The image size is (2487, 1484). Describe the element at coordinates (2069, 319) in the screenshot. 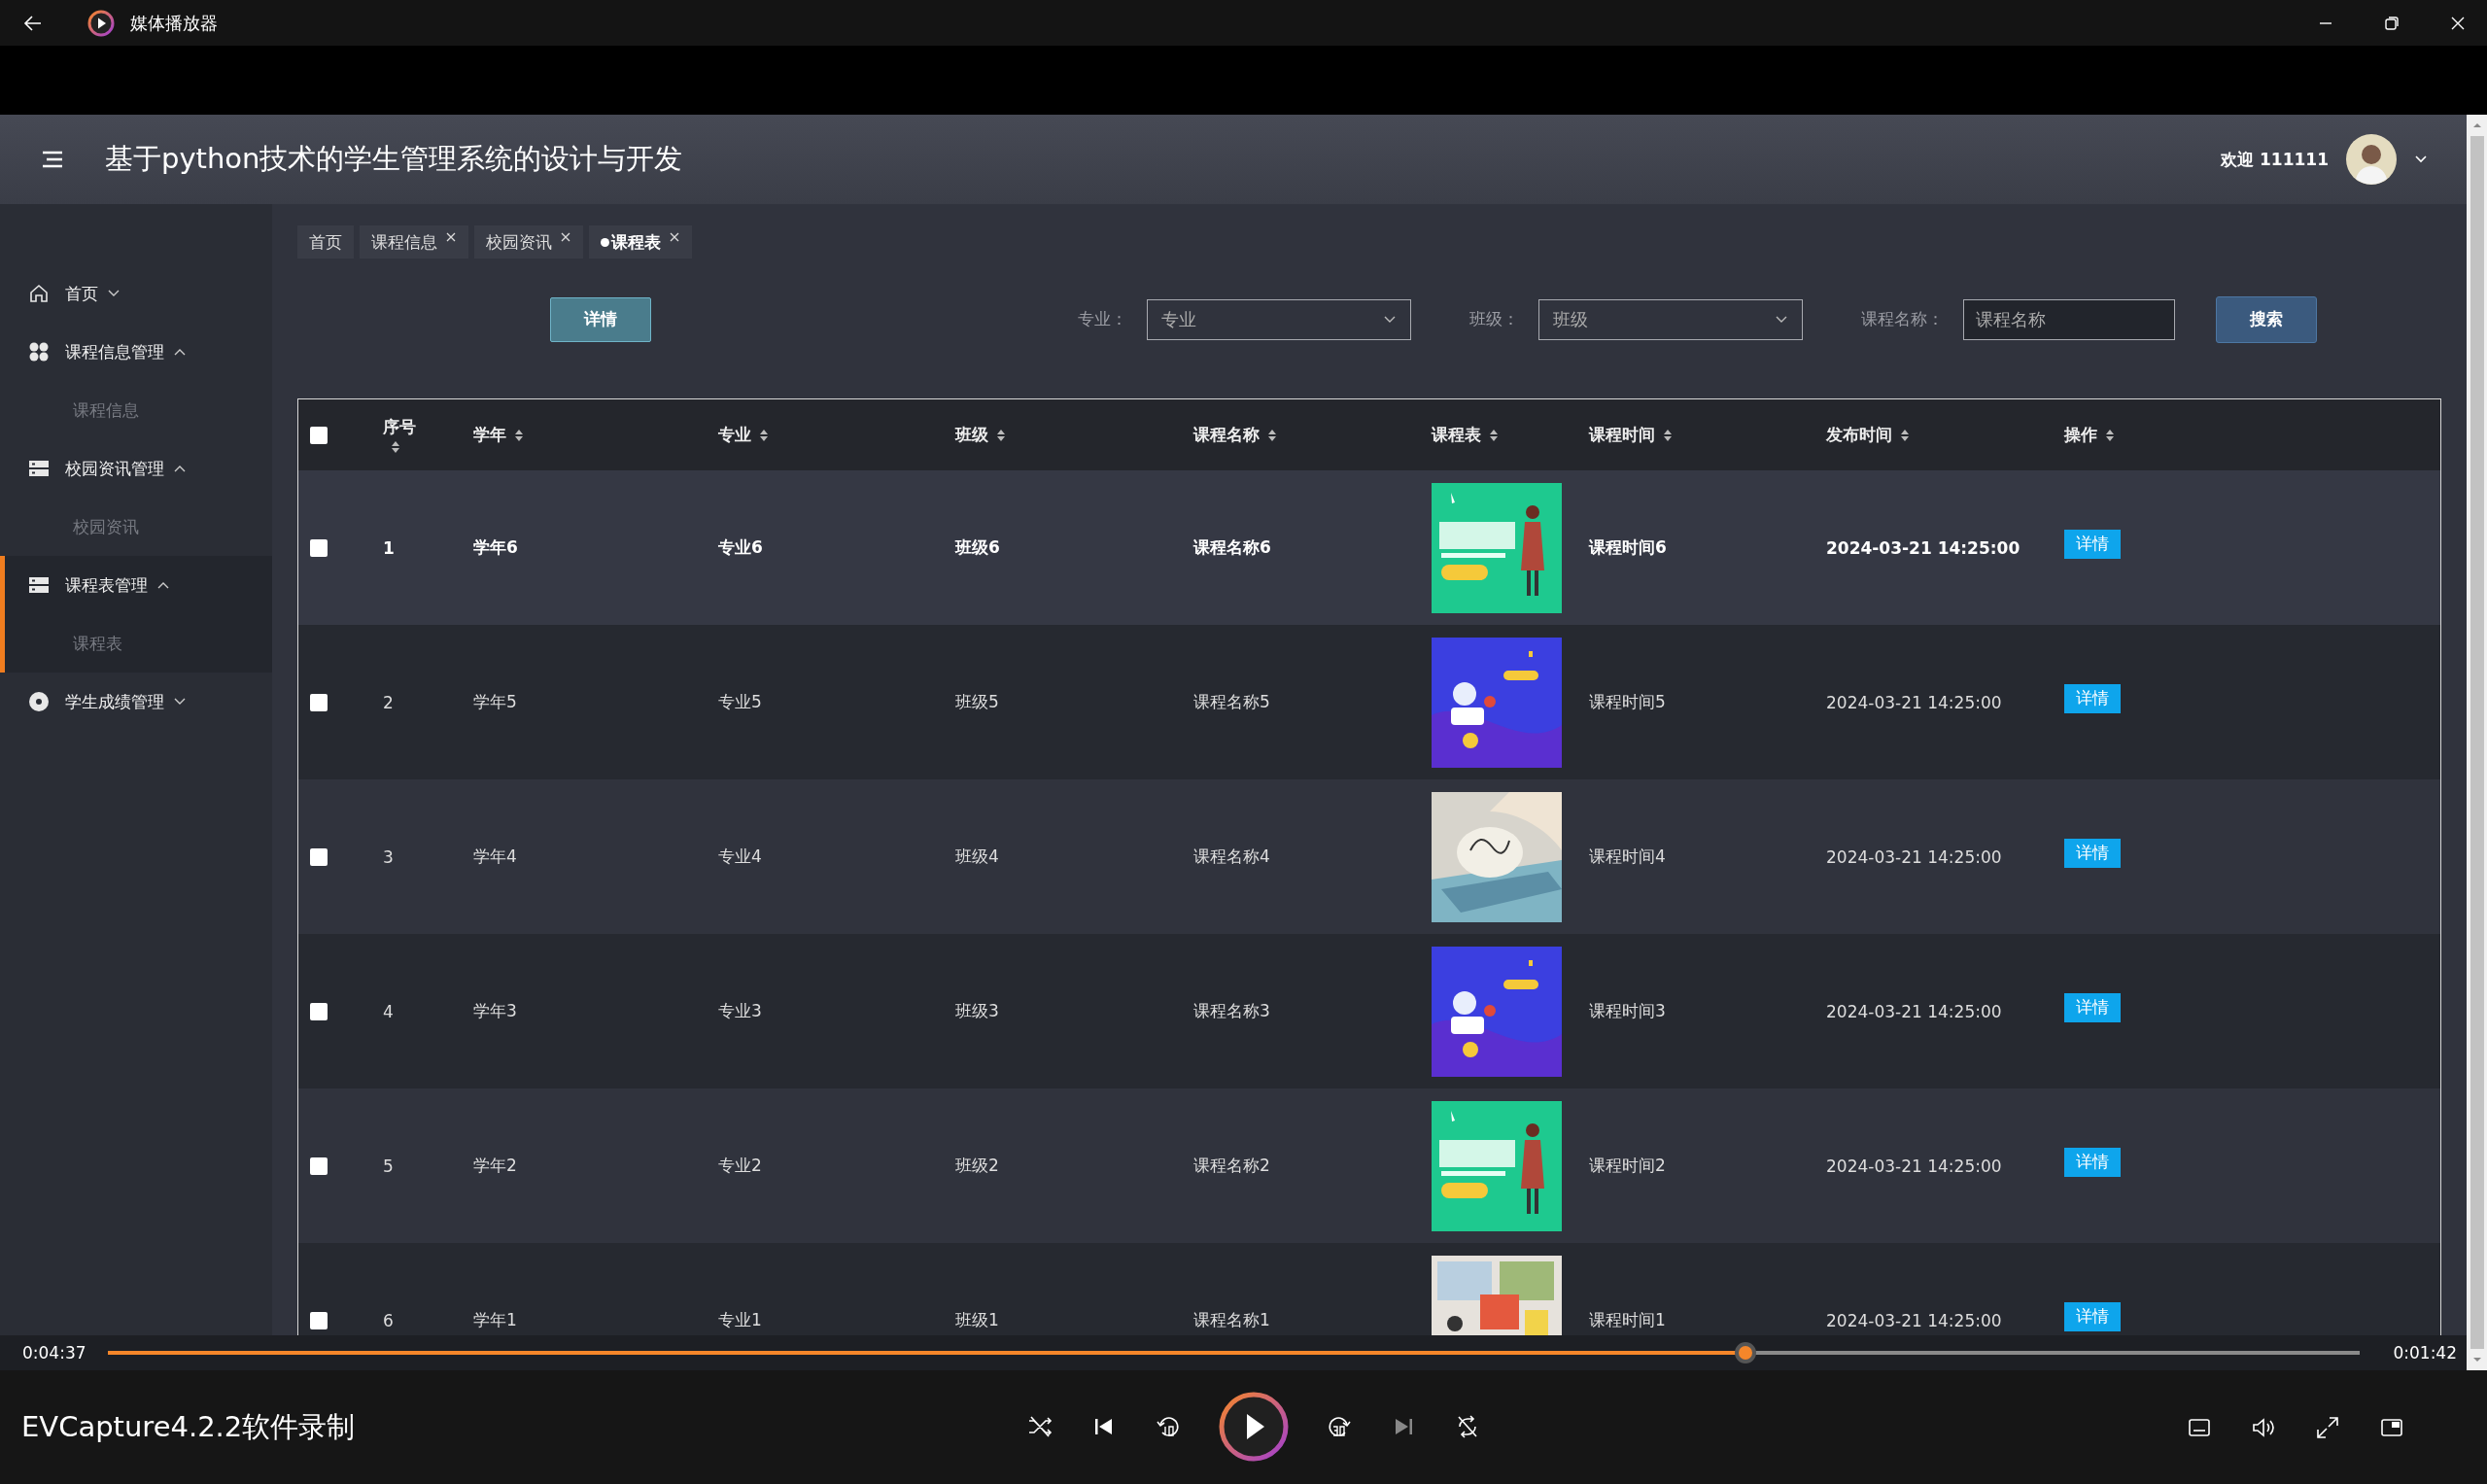

I see `input-field: 课程名称` at that location.